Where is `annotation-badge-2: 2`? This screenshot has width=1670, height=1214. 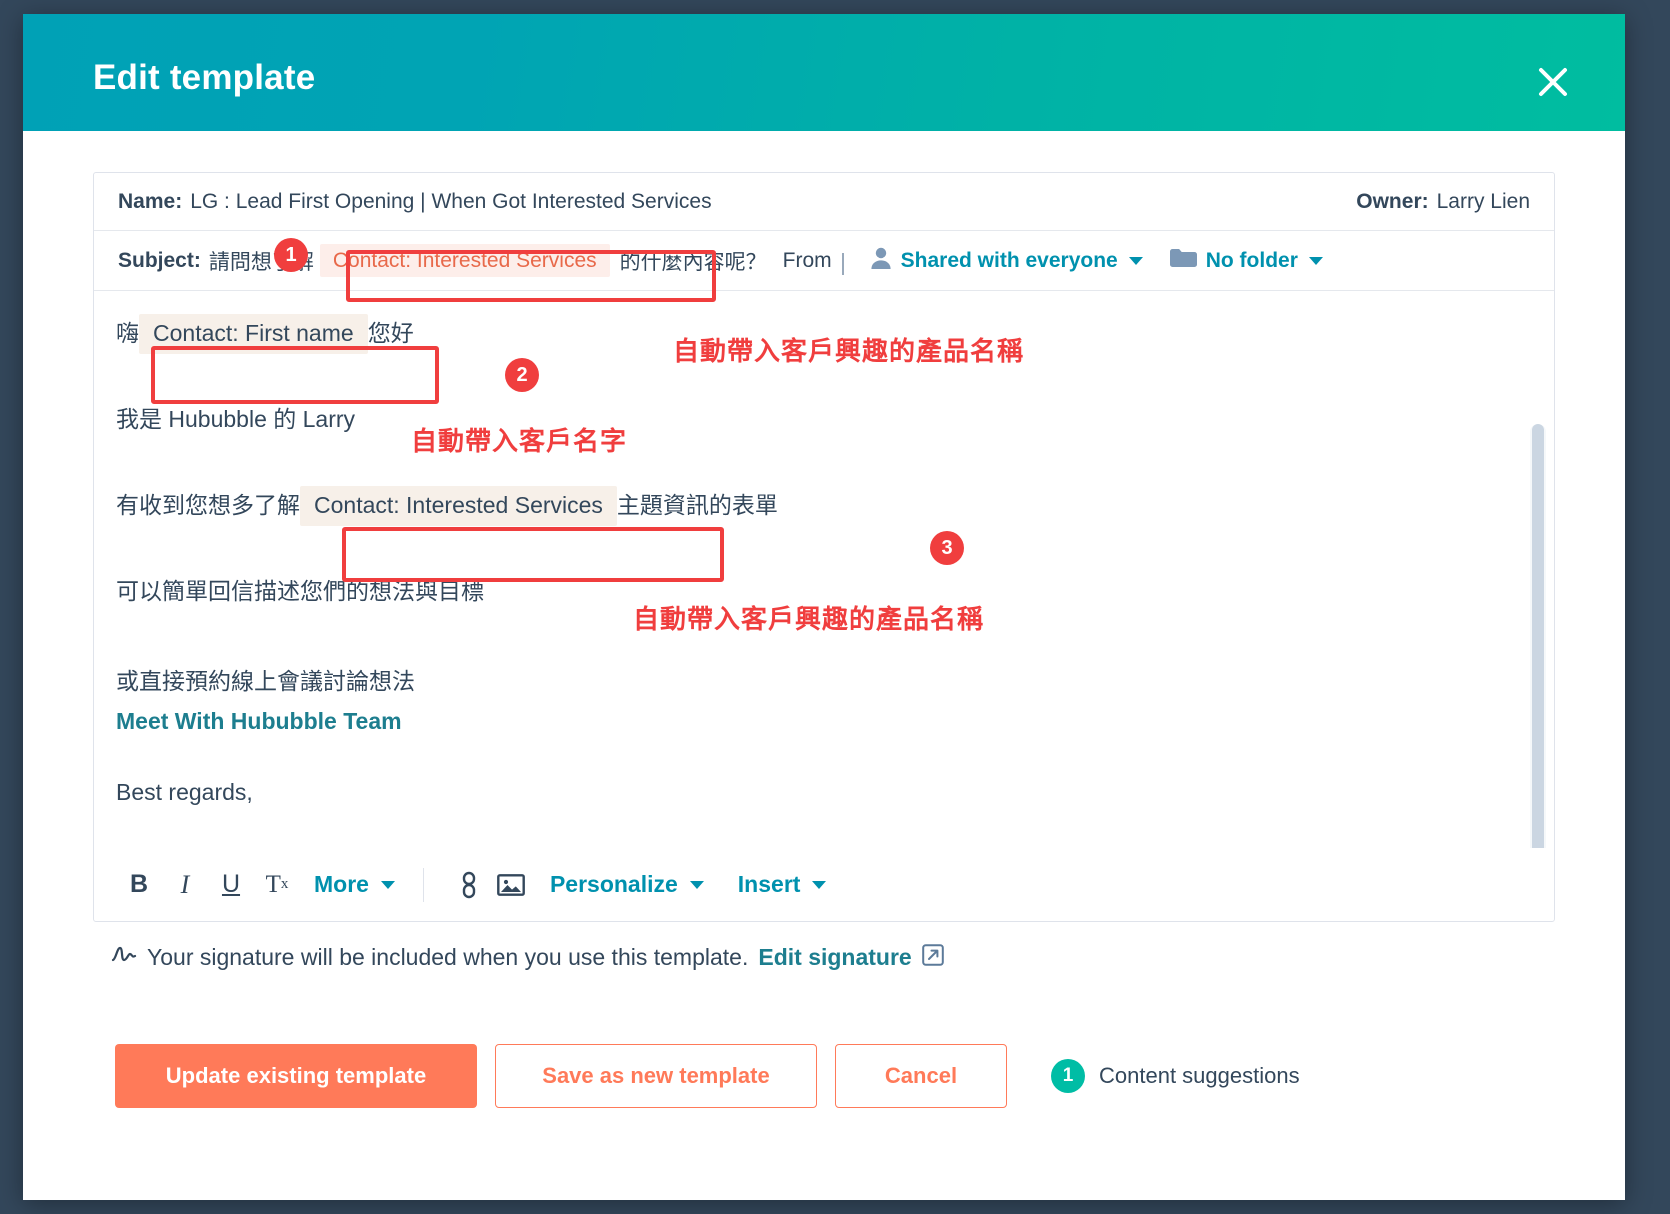
annotation-badge-2: 2 is located at coordinates (522, 375).